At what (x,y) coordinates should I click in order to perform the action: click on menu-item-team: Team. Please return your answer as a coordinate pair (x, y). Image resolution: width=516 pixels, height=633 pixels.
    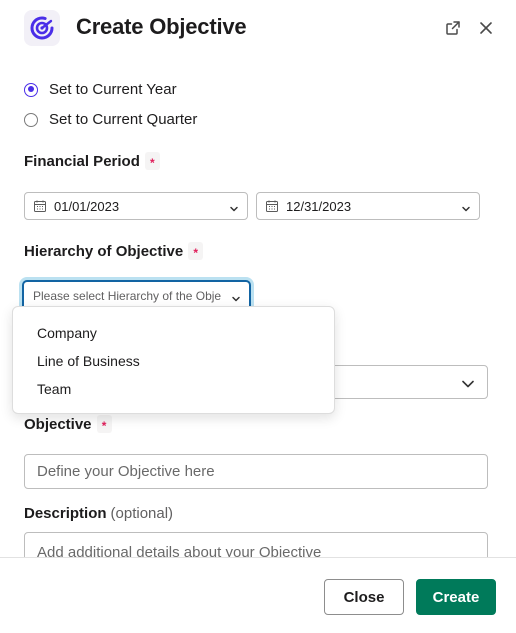
    Looking at the image, I should click on (173, 389).